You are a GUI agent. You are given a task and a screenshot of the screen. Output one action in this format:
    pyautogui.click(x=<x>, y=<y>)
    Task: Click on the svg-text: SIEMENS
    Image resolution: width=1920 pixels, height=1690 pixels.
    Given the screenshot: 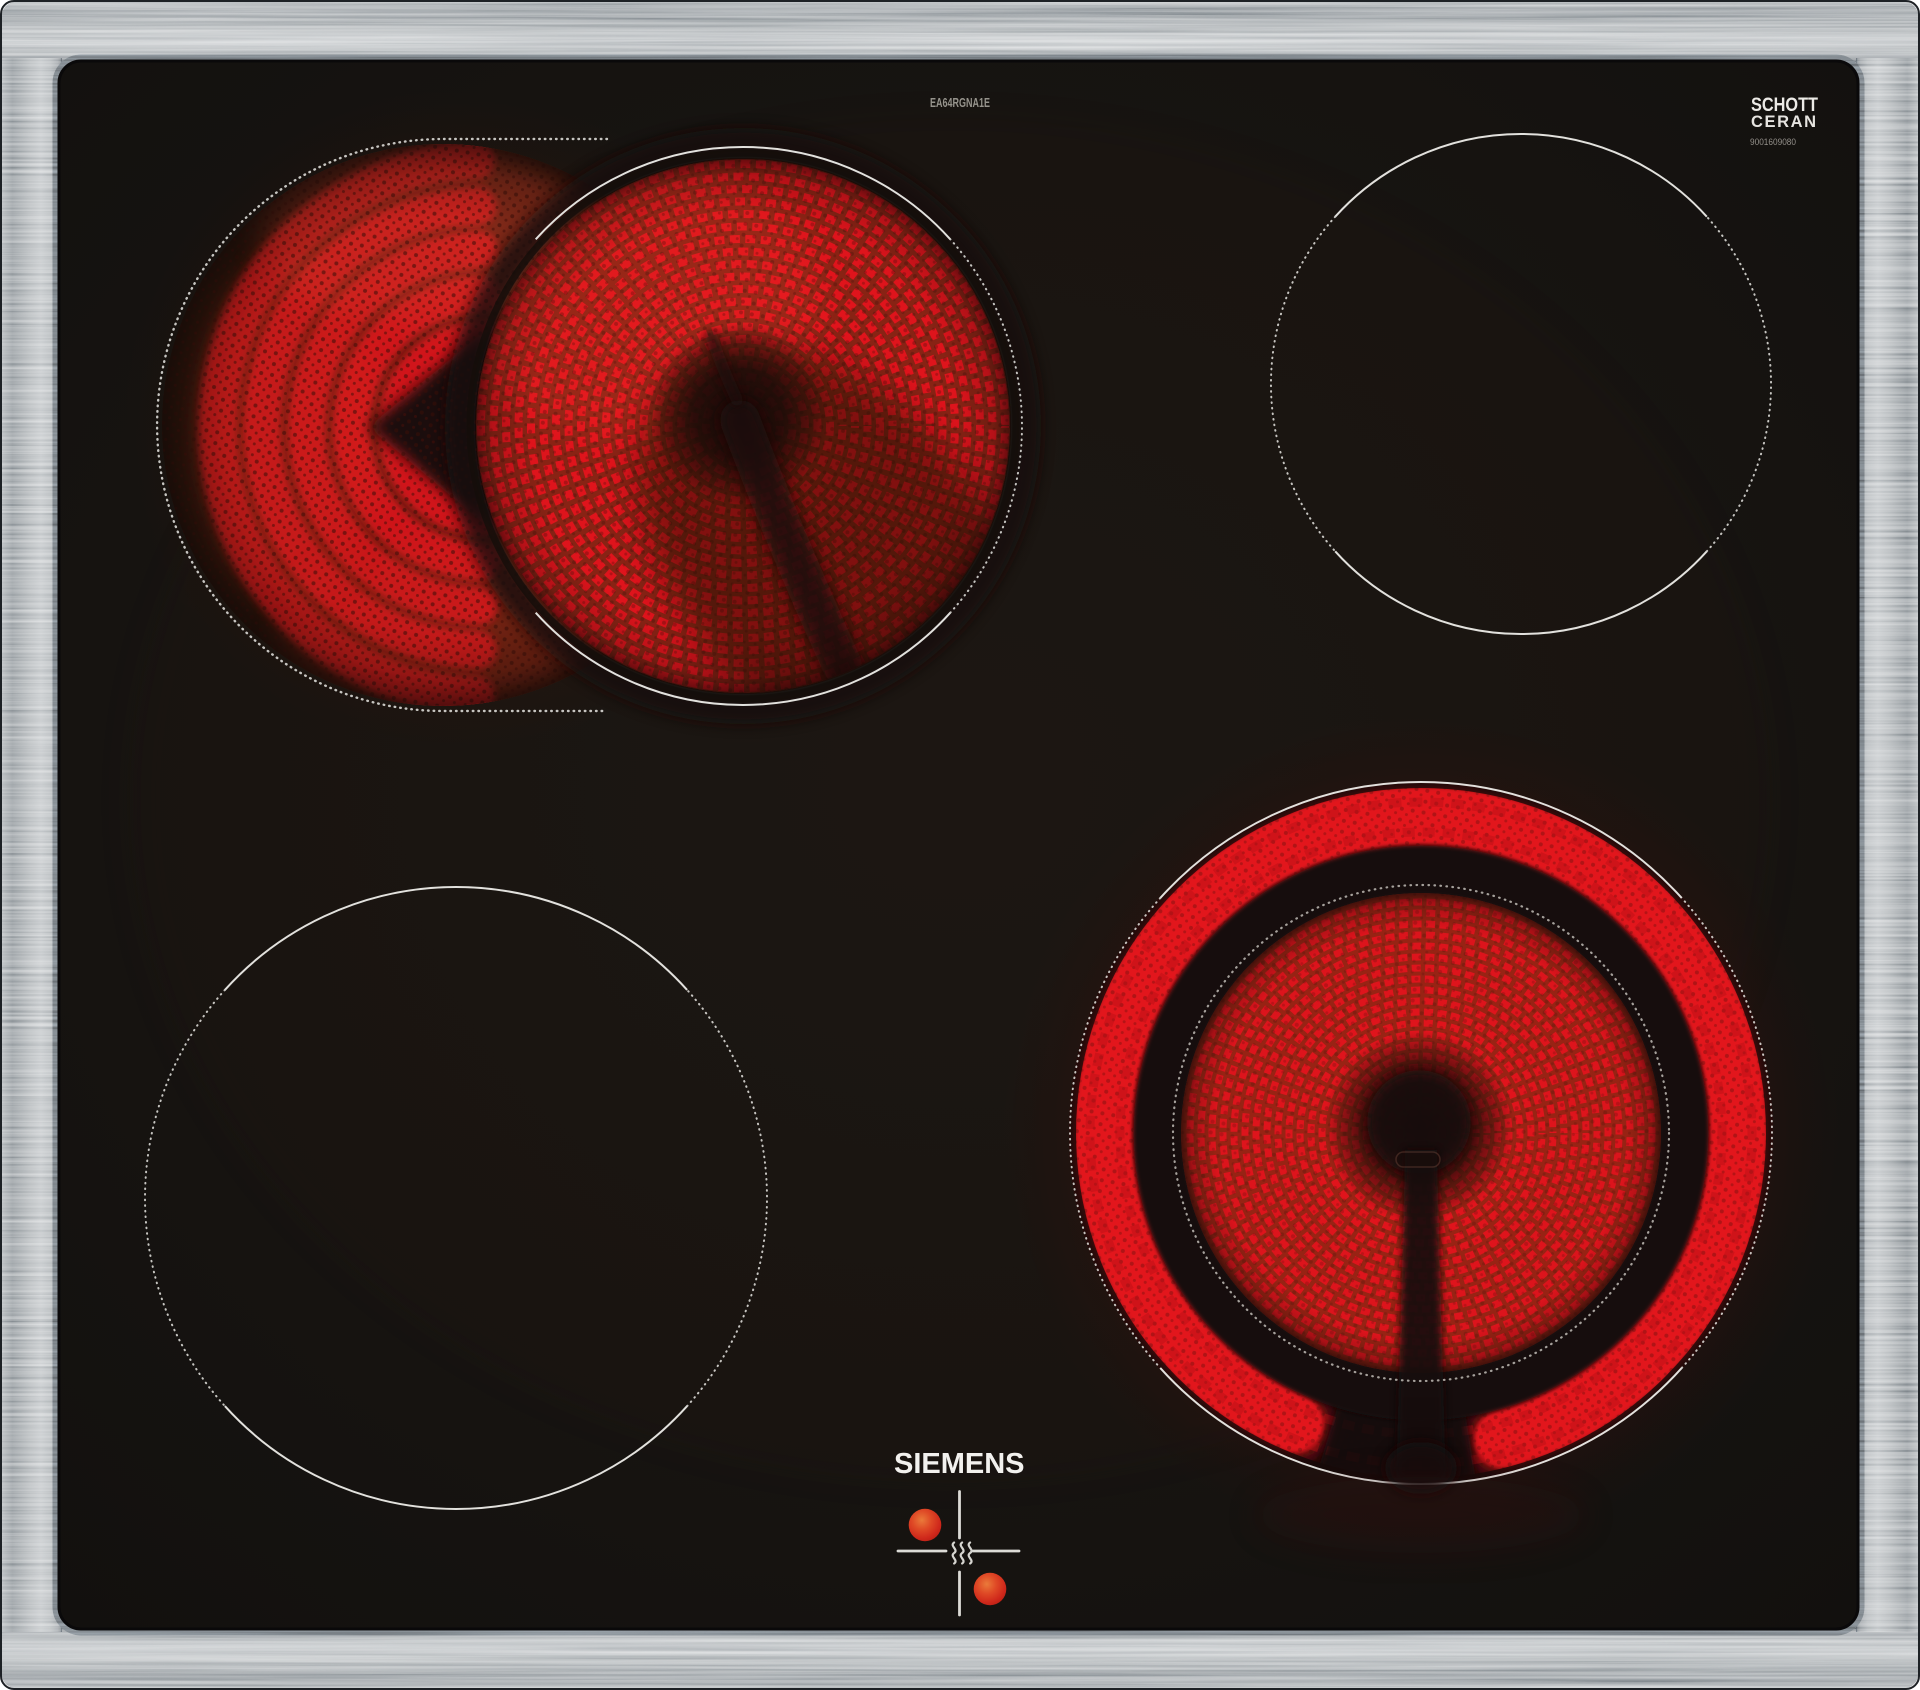 What is the action you would take?
    pyautogui.click(x=959, y=1464)
    